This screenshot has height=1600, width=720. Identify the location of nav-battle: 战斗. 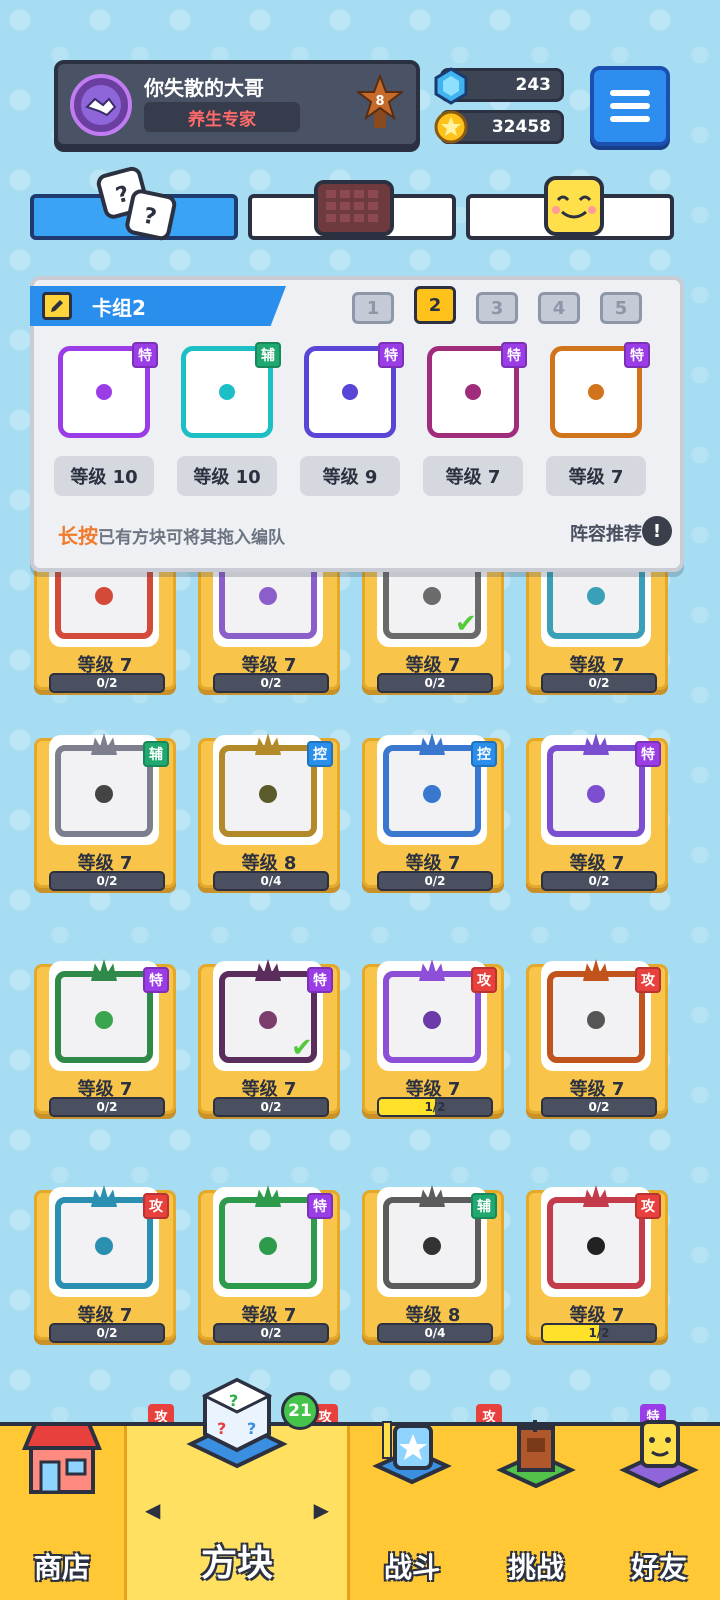
(412, 1510).